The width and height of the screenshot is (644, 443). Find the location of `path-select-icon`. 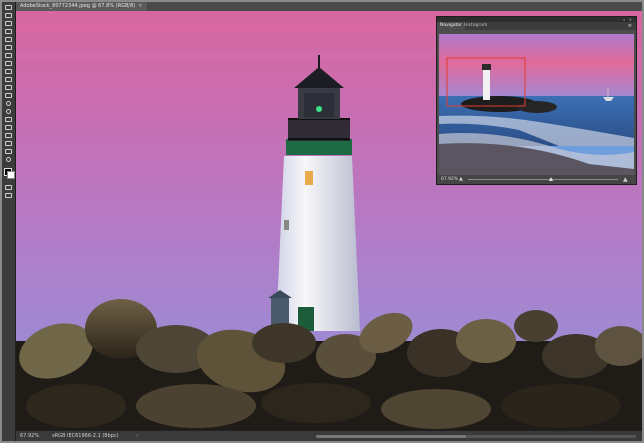

path-select-icon is located at coordinates (8, 135).